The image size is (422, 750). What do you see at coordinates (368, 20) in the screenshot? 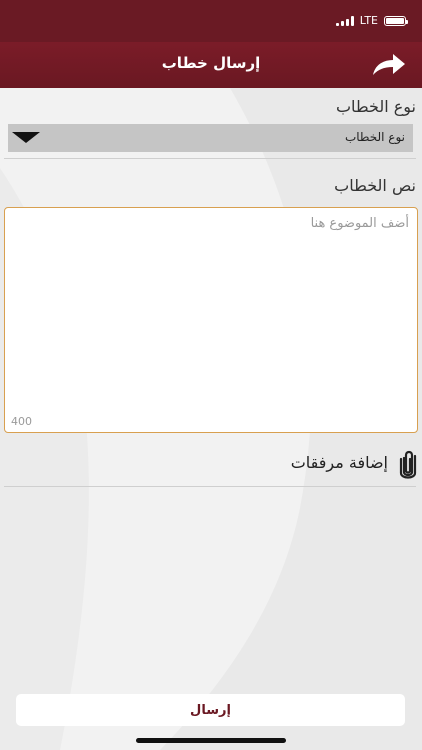
I see `network-label: LTE` at bounding box center [368, 20].